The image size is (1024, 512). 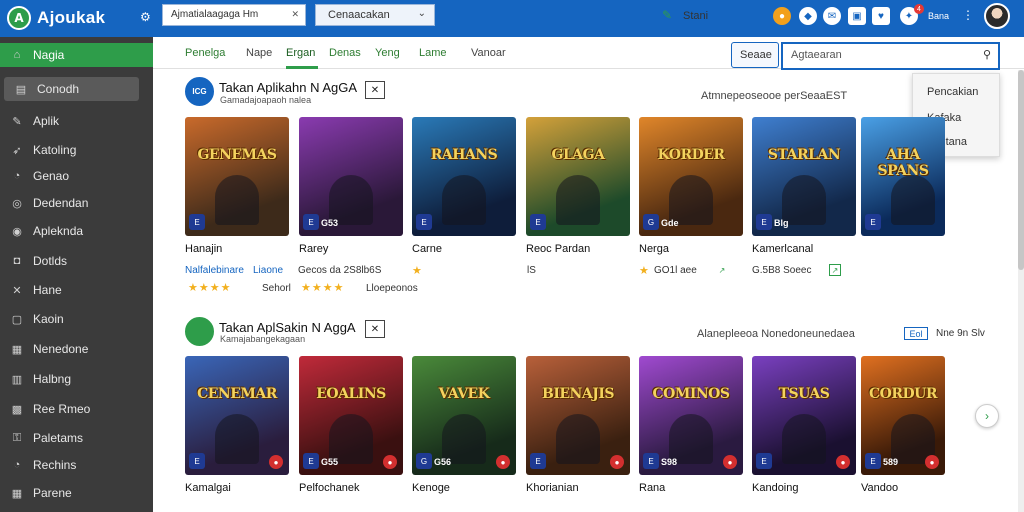 What do you see at coordinates (76, 290) in the screenshot?
I see `sidebar-item: ✕ Hane` at bounding box center [76, 290].